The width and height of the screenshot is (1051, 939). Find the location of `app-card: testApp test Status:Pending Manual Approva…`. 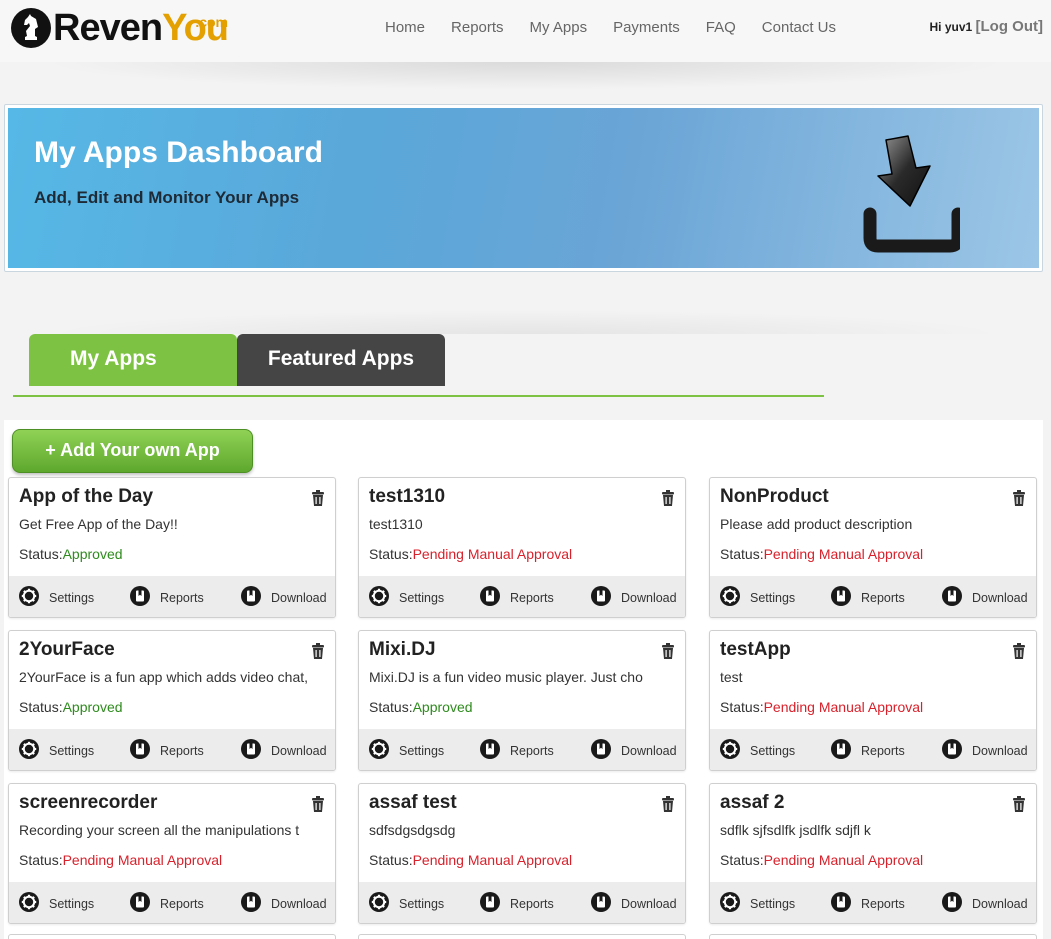

app-card: testApp test Status:Pending Manual Approva… is located at coordinates (873, 700).